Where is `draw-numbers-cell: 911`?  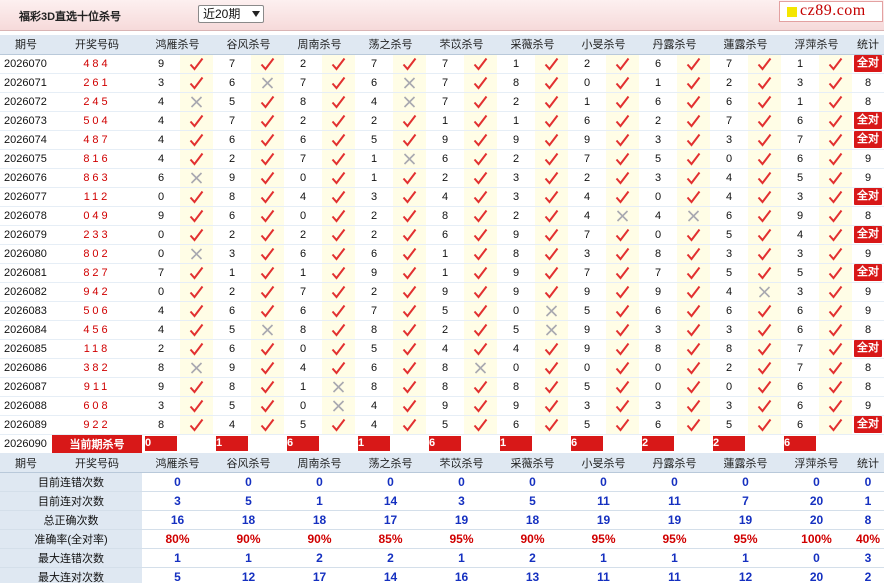 draw-numbers-cell: 911 is located at coordinates (97, 387).